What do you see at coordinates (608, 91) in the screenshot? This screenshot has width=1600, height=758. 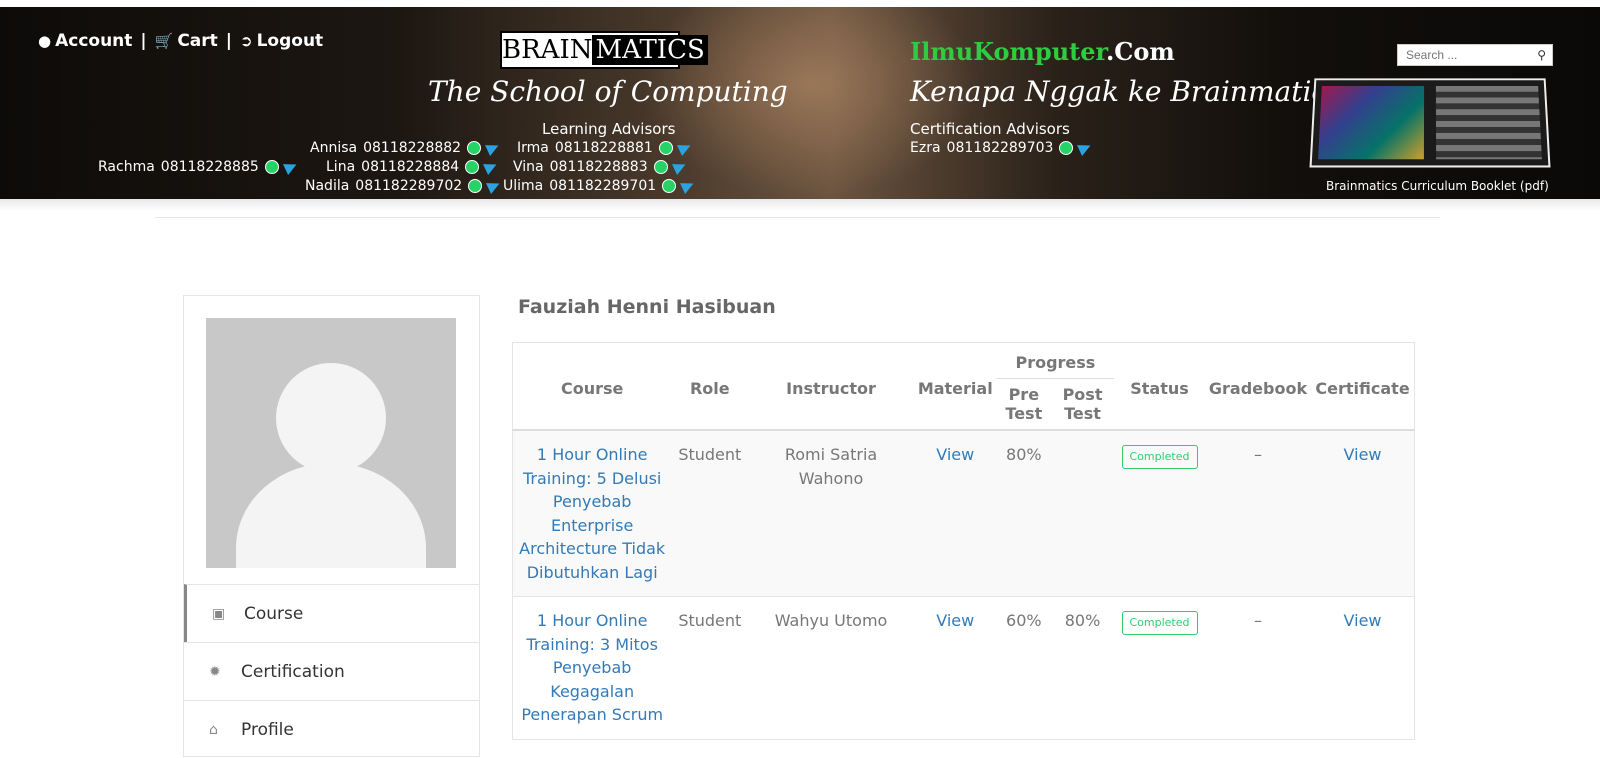 I see `tagline-left: The School of Computing` at bounding box center [608, 91].